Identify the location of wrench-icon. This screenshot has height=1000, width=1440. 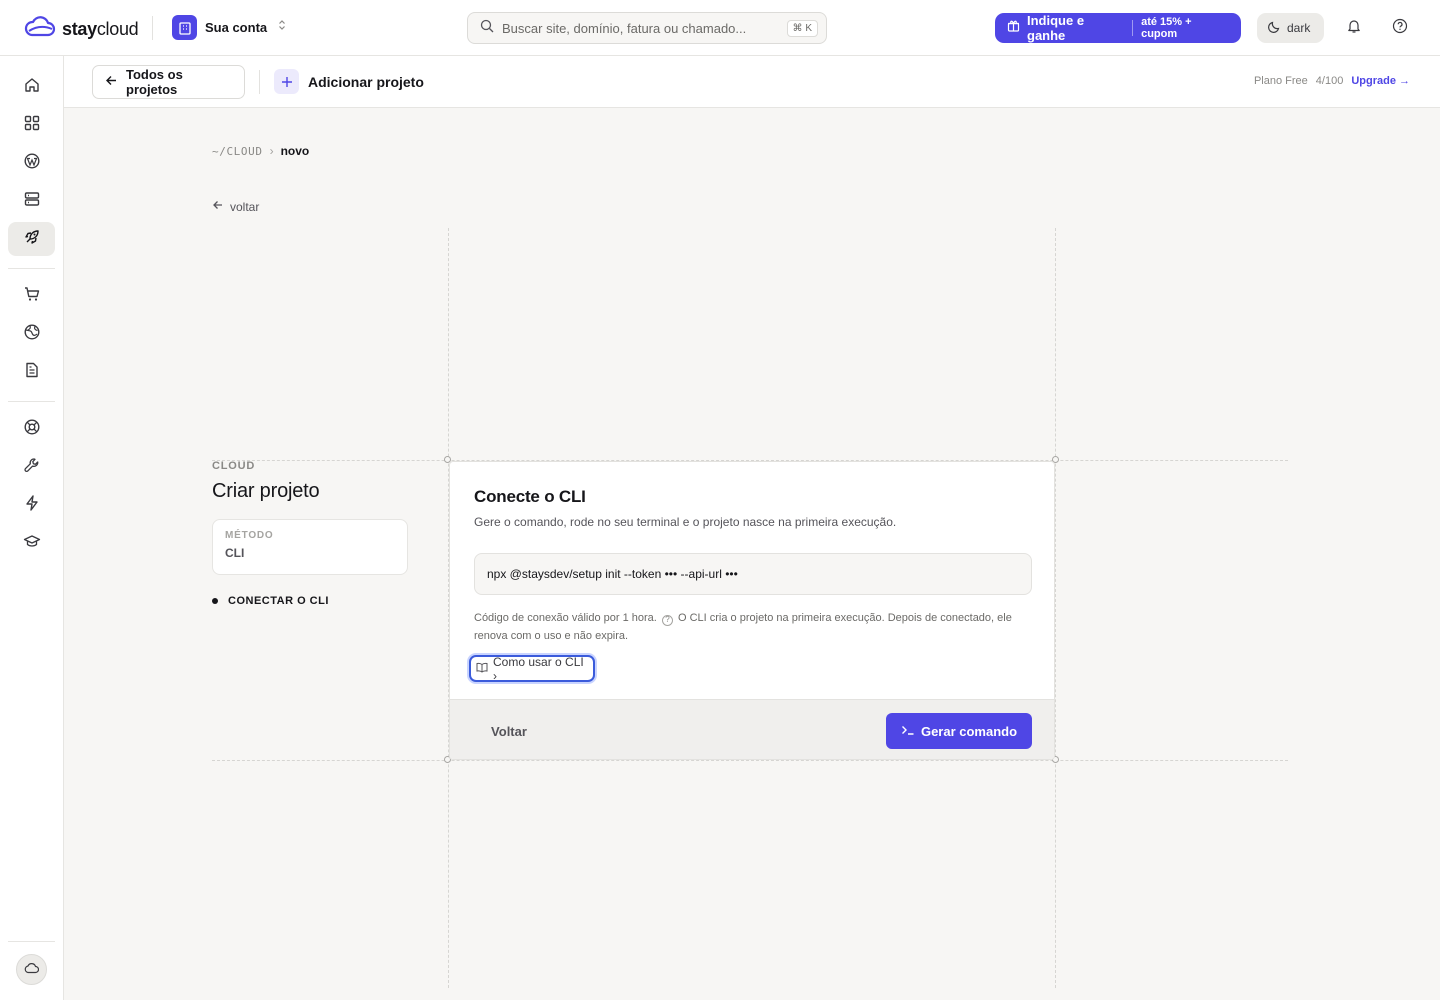
(32, 467).